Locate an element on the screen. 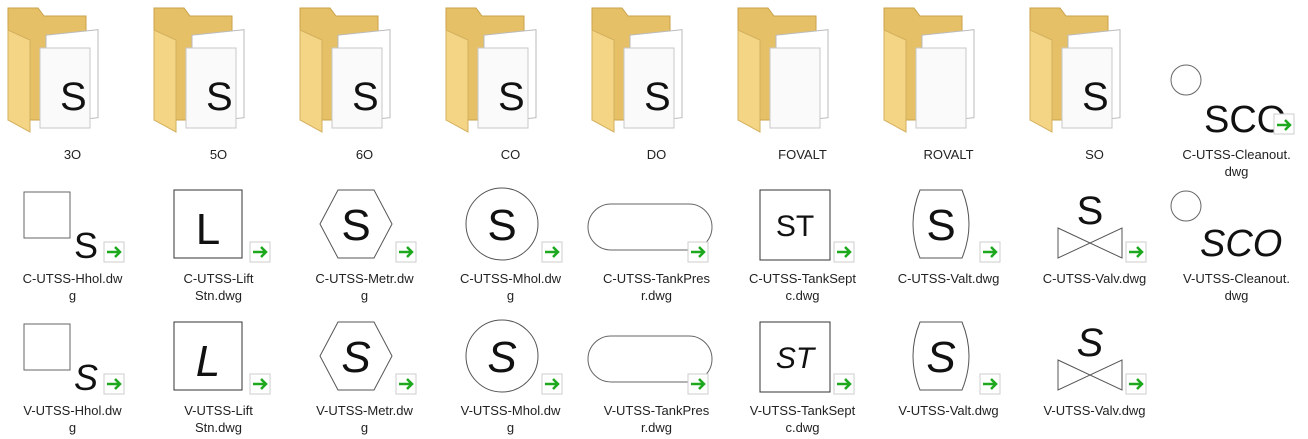  file-name-line1: V-UTSS-Cleanout. is located at coordinates (1236, 278).